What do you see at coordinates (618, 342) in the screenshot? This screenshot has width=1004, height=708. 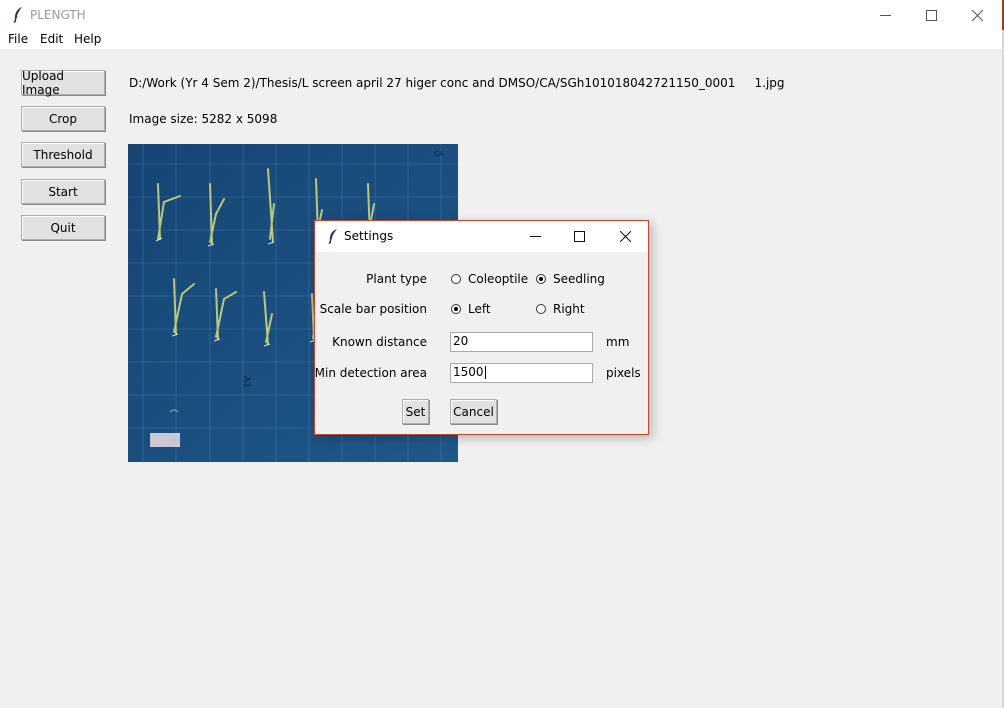 I see `known-distance-unit: mm` at bounding box center [618, 342].